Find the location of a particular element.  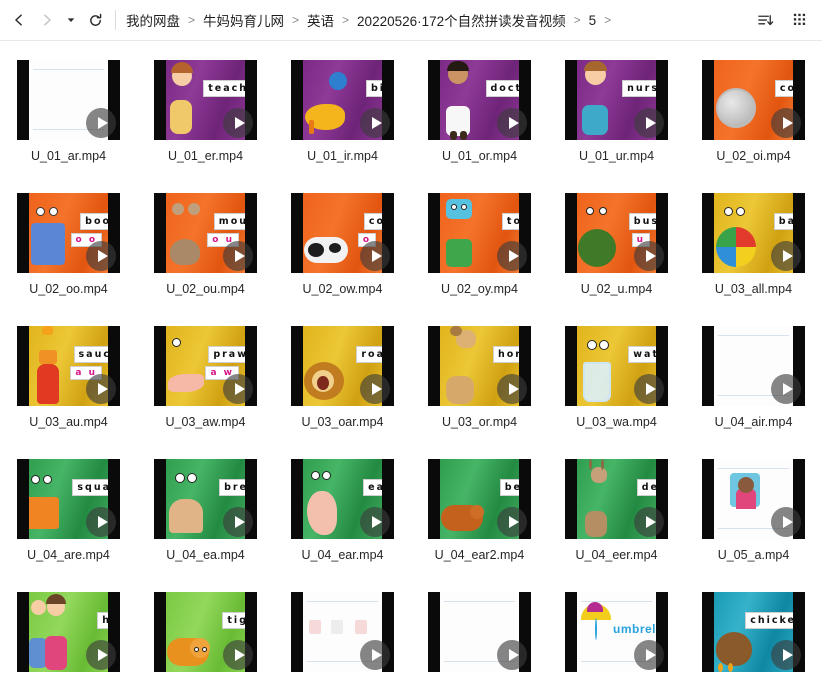

file-item: sauc a u U_03_au.mp4 is located at coordinates (68, 383).